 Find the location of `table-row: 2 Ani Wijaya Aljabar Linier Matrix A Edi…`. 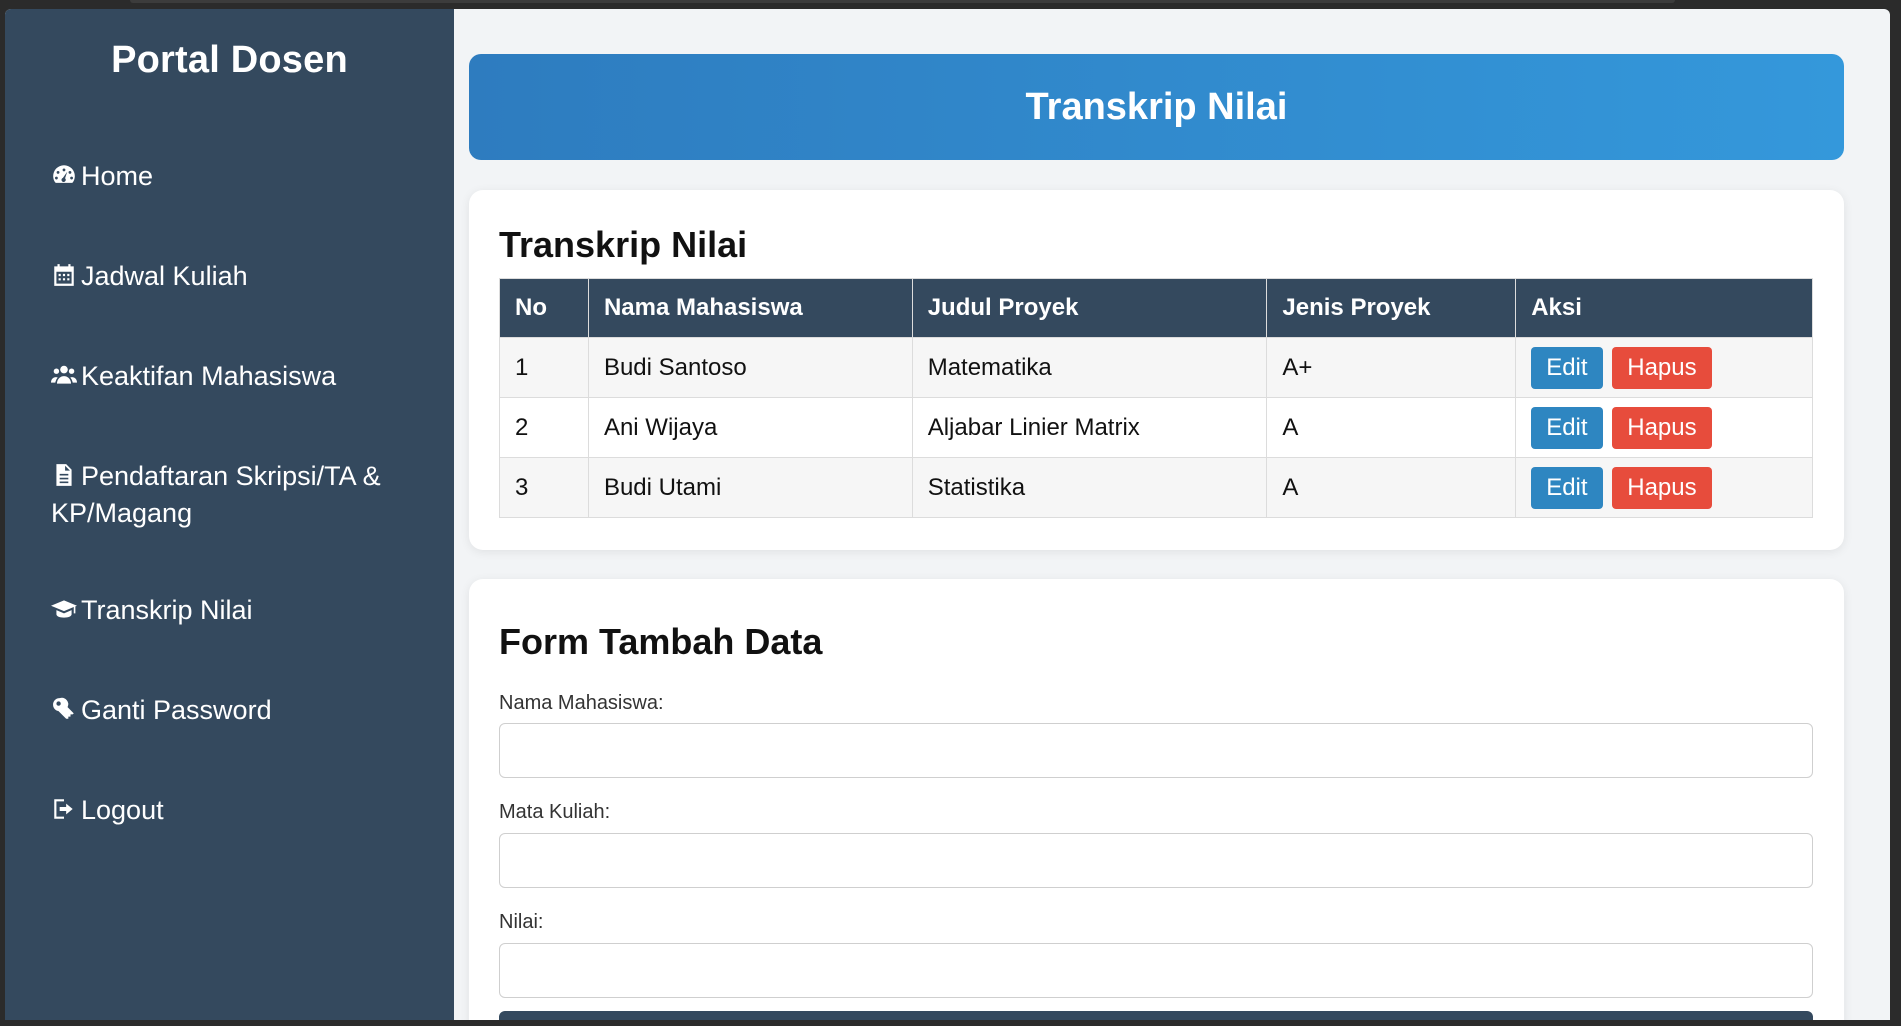

table-row: 2 Ani Wijaya Aljabar Linier Matrix A Edi… is located at coordinates (1156, 427).